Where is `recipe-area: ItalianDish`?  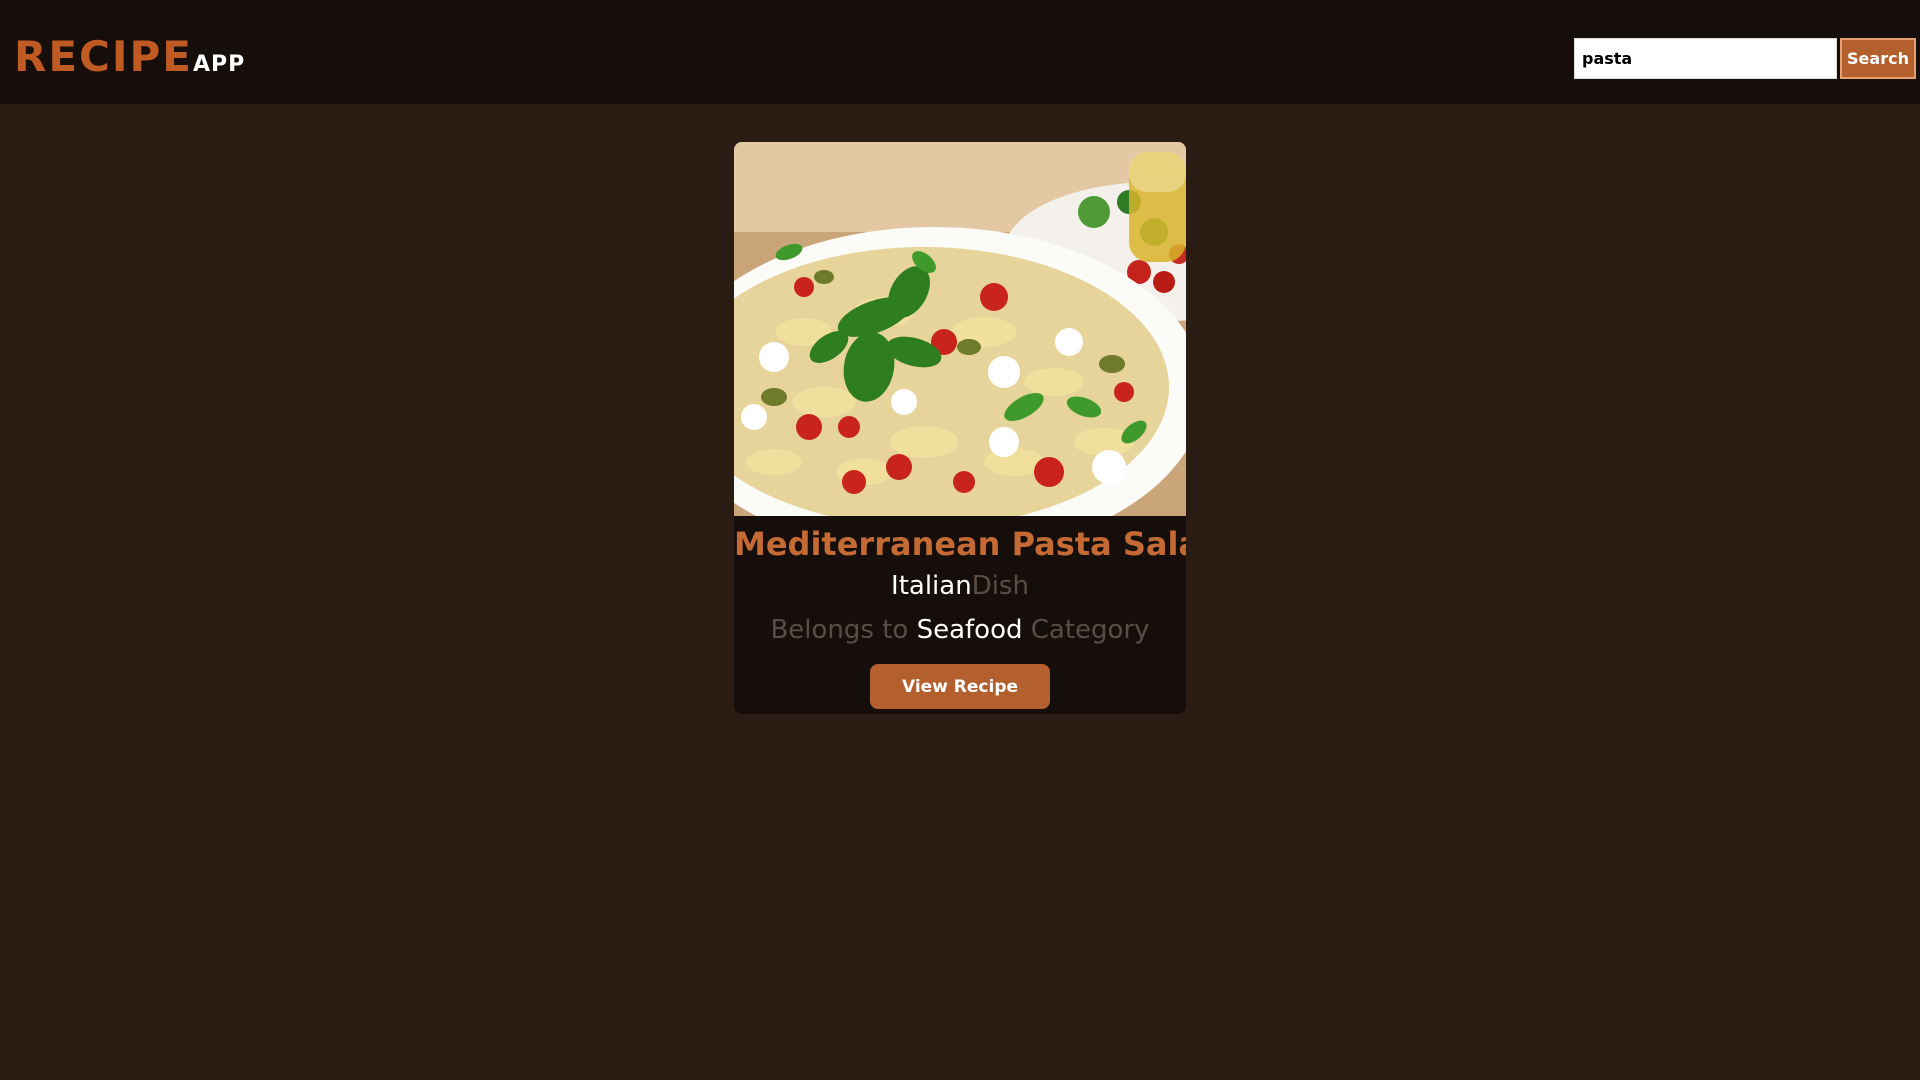 recipe-area: ItalianDish is located at coordinates (960, 586).